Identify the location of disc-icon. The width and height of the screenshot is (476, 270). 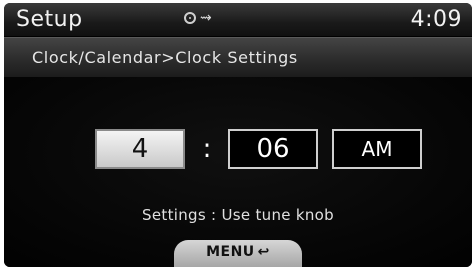
(190, 18).